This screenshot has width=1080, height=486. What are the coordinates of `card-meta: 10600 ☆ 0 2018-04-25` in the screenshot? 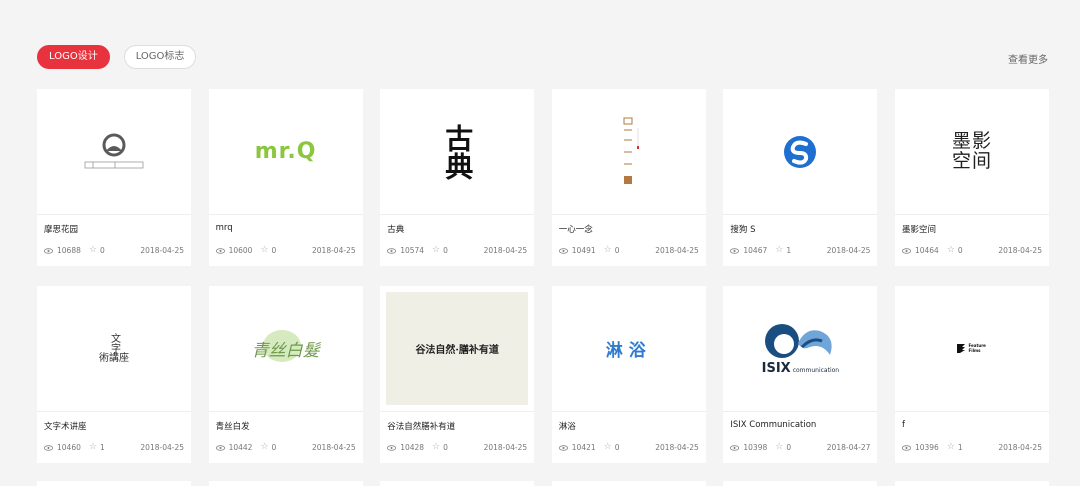 It's located at (285, 250).